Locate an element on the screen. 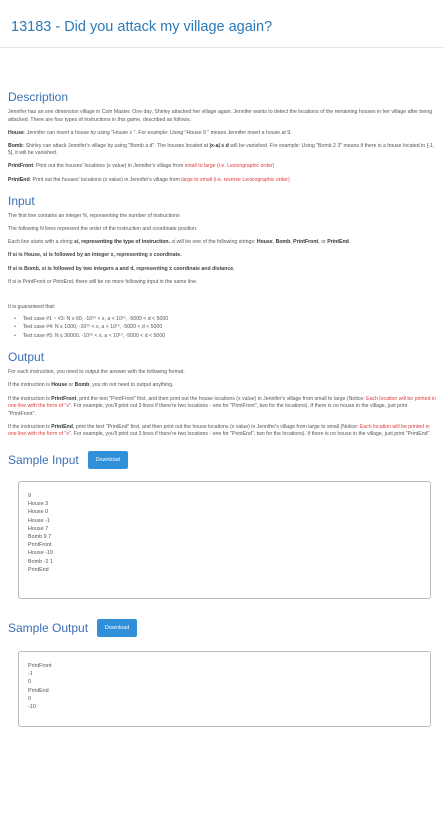 The height and width of the screenshot is (838, 443). input-sep-3: , or is located at coordinates (323, 242).